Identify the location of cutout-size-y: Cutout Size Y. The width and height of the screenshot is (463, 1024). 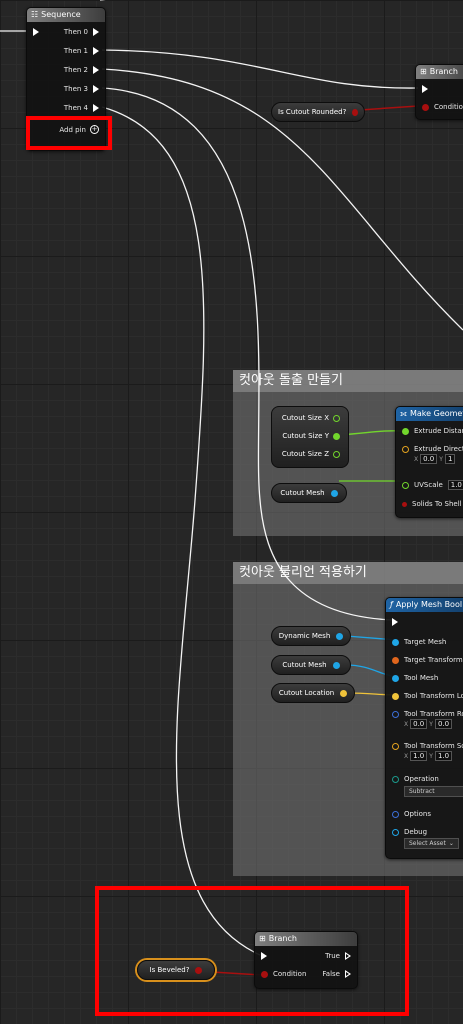
(311, 436).